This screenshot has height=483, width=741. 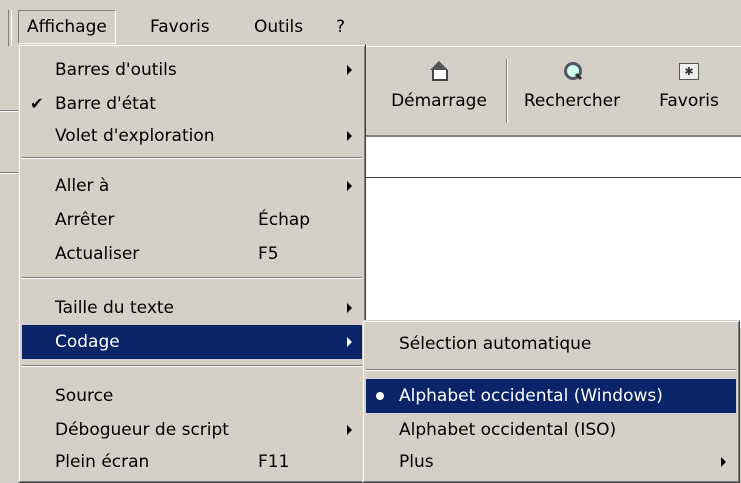 What do you see at coordinates (340, 27) in the screenshot?
I see `menu-help: ?` at bounding box center [340, 27].